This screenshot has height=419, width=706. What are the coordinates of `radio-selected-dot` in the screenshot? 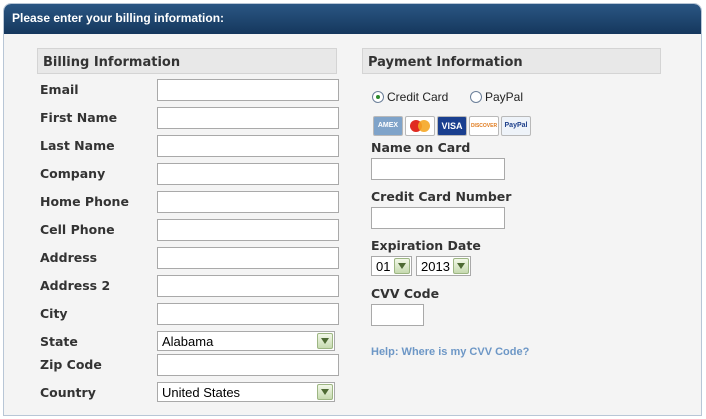 It's located at (378, 97).